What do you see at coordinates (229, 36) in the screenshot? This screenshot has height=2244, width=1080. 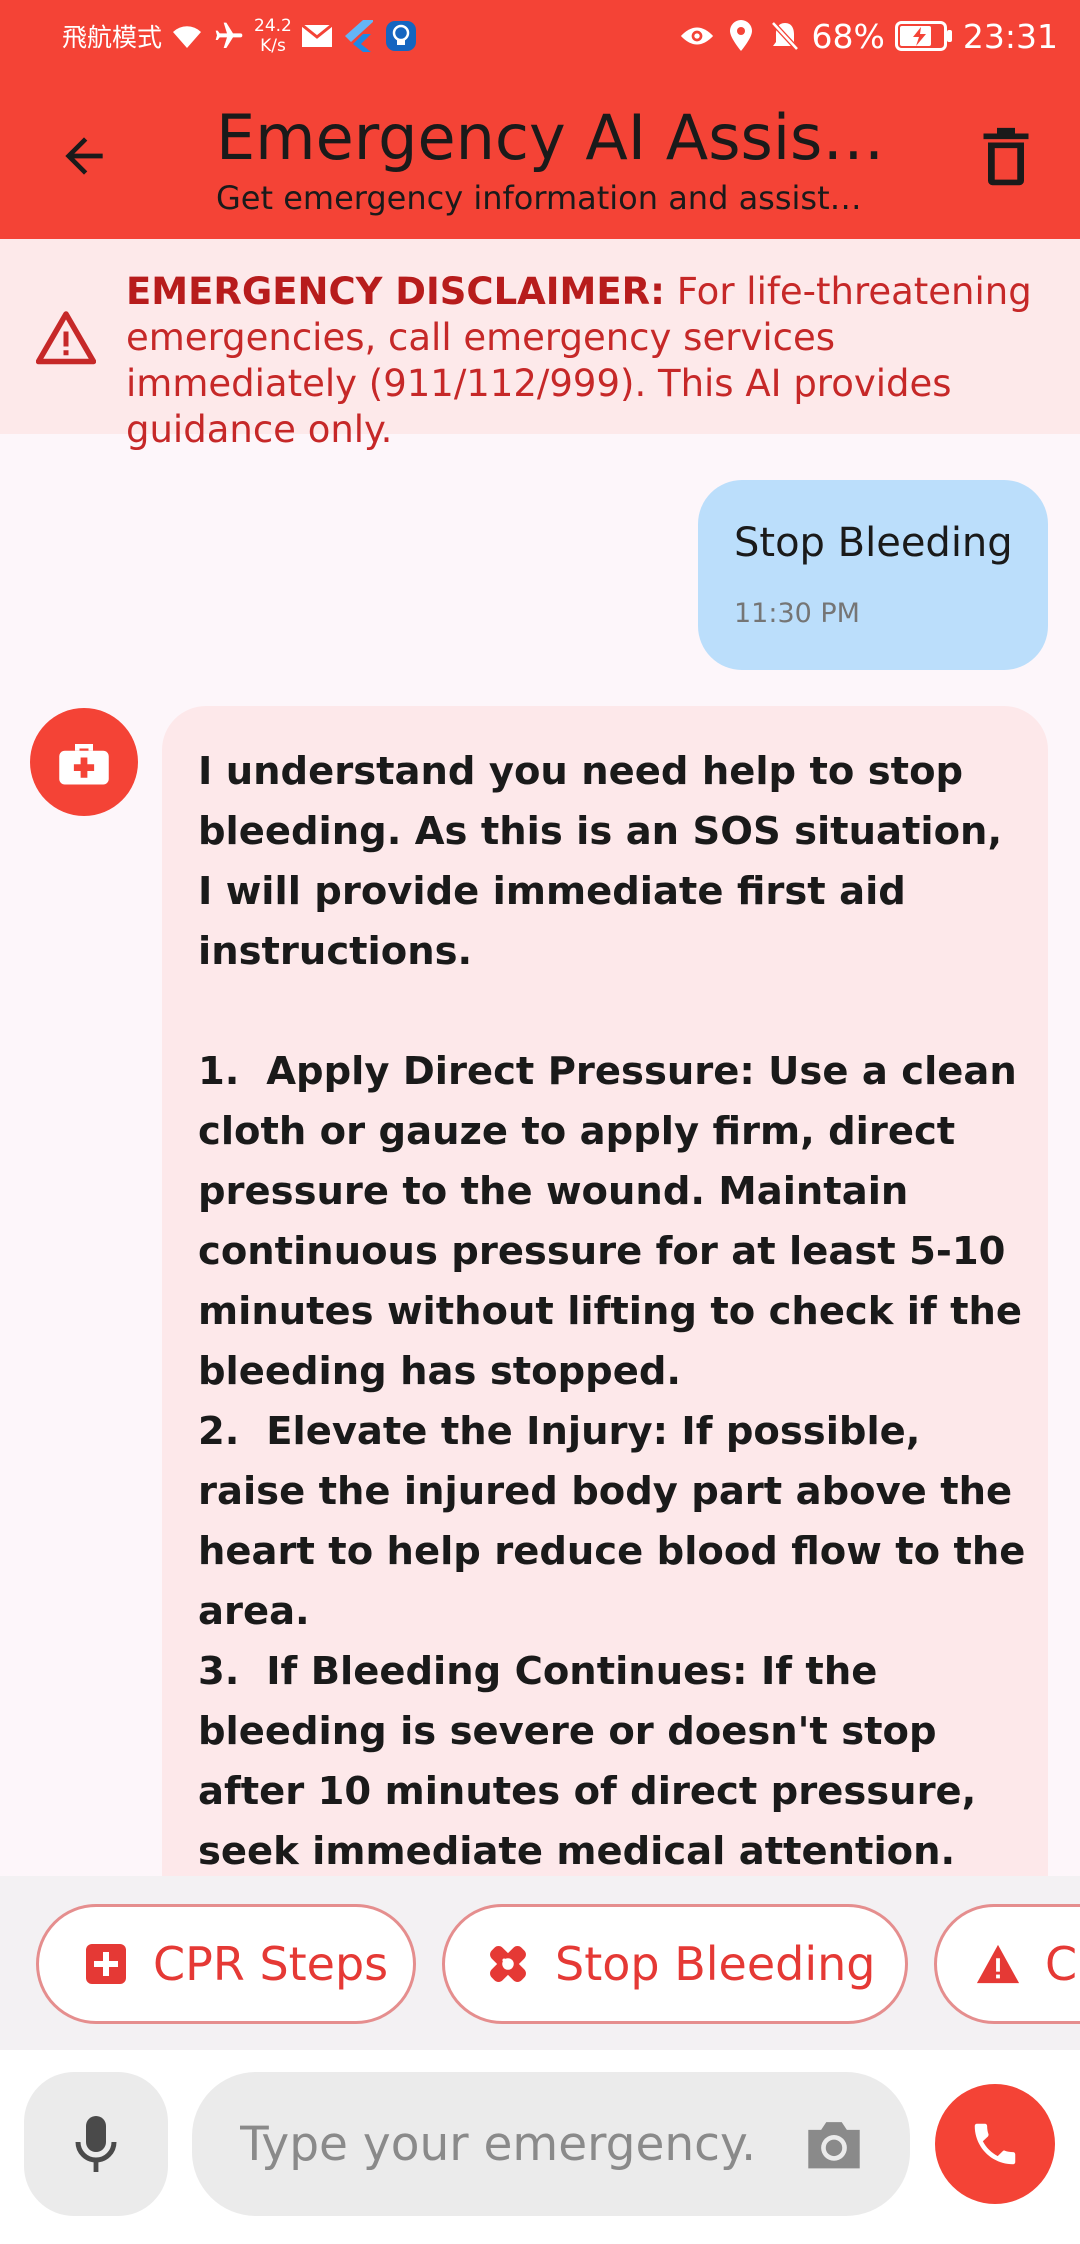 I see `airplane-icon` at bounding box center [229, 36].